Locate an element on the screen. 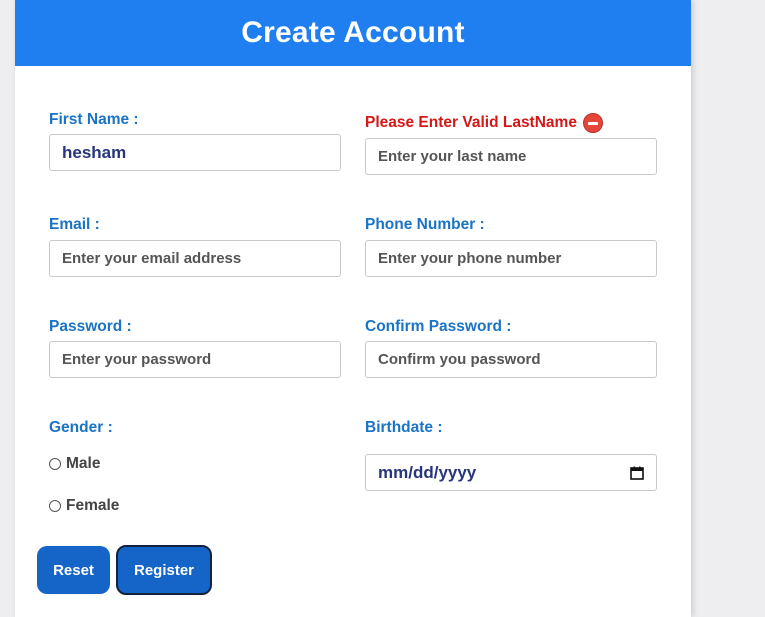  gender-option-male: Male is located at coordinates (74, 464).